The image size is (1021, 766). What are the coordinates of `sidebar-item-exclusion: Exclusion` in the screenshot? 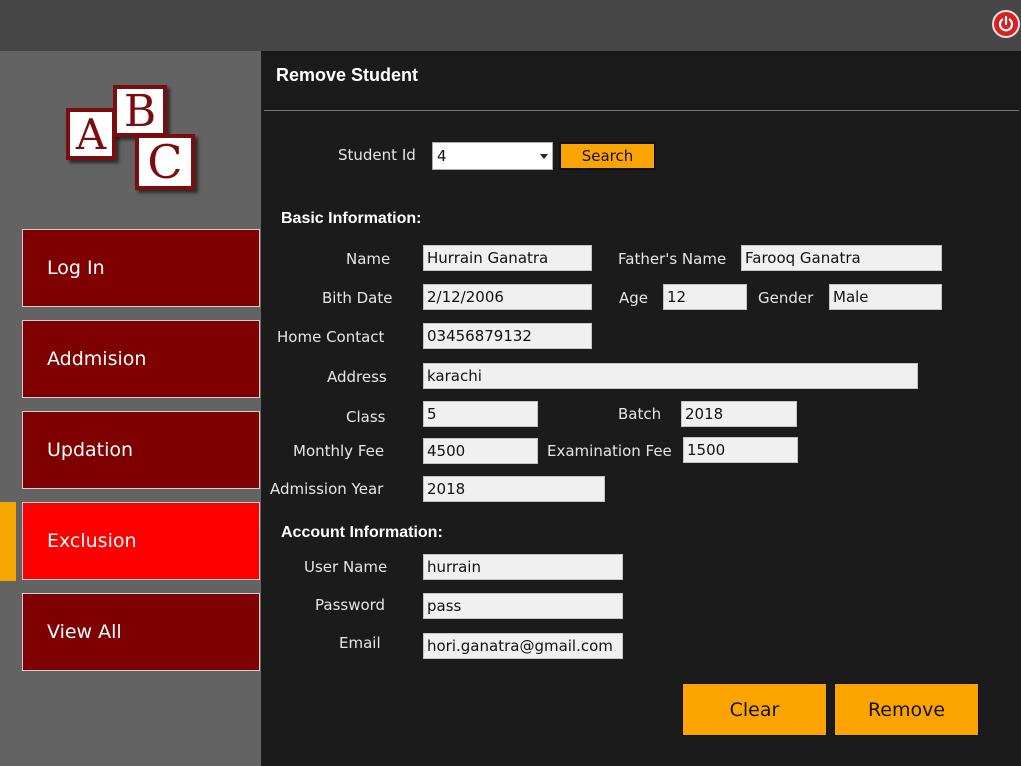 It's located at (141, 541).